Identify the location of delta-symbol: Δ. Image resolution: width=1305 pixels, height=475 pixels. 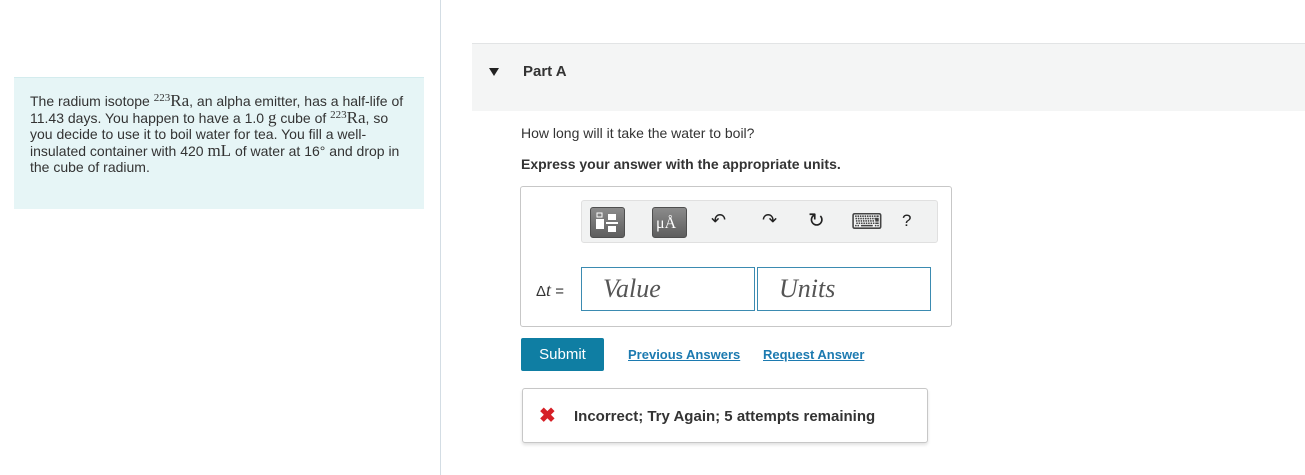
(541, 291).